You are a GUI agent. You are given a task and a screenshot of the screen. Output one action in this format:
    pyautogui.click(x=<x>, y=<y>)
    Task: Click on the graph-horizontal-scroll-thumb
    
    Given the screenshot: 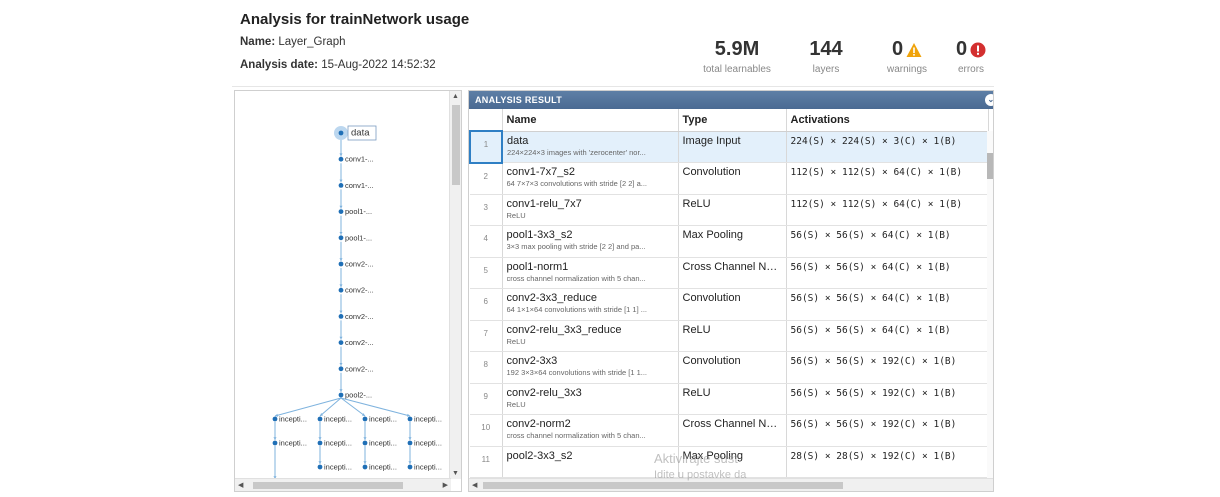 What is the action you would take?
    pyautogui.click(x=328, y=485)
    